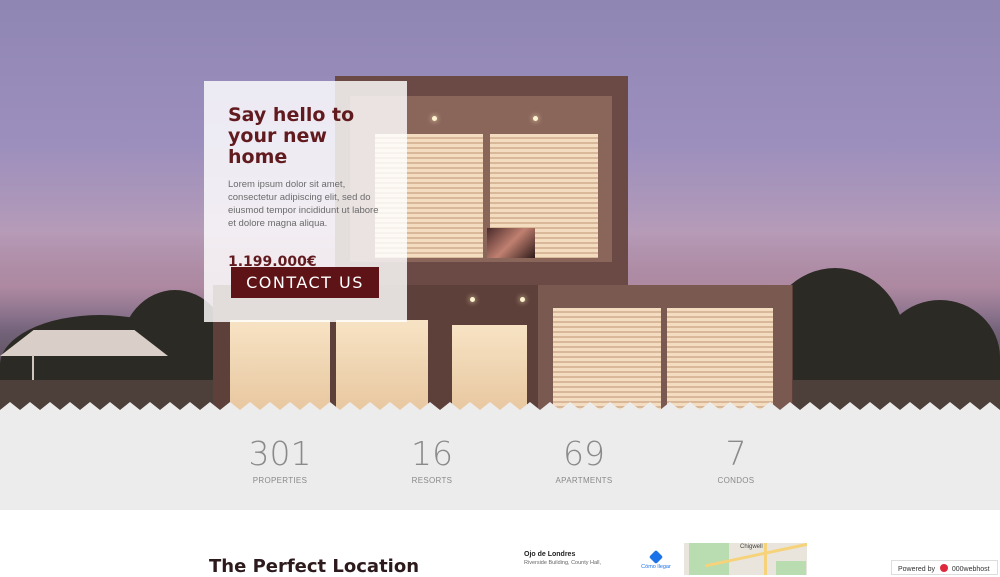 The height and width of the screenshot is (577, 1000). Describe the element at coordinates (305, 282) in the screenshot. I see `contact-us-button: CONTACT US` at that location.